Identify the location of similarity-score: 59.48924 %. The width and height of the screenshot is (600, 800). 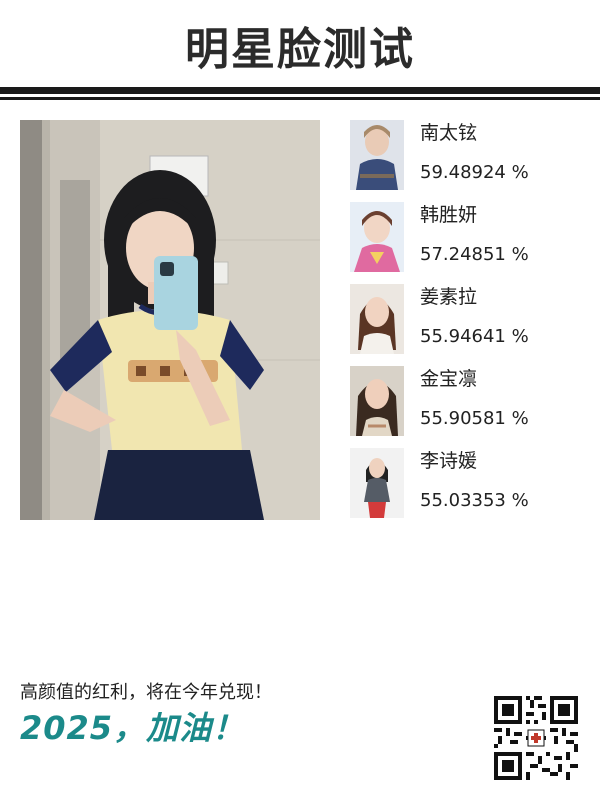
(474, 172).